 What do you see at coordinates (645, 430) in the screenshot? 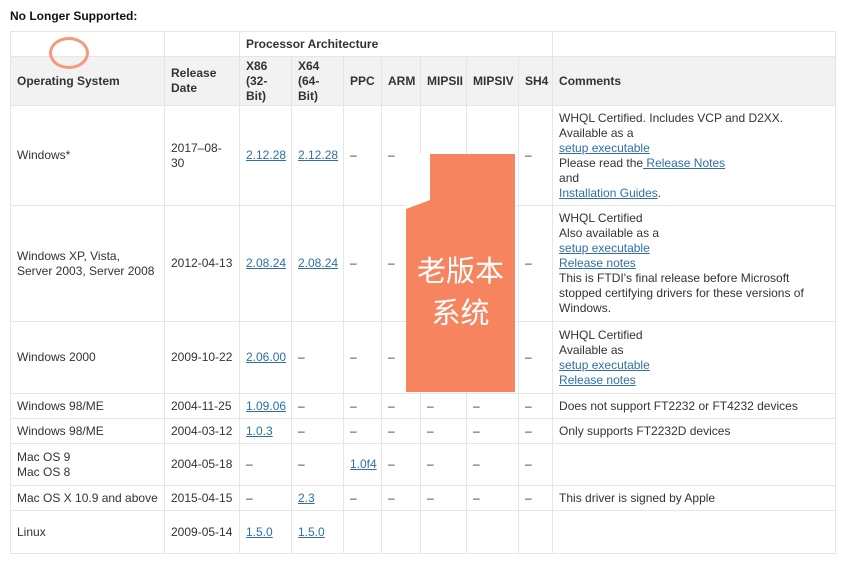
I see `comment-text: Only supports FT2232D devices` at bounding box center [645, 430].